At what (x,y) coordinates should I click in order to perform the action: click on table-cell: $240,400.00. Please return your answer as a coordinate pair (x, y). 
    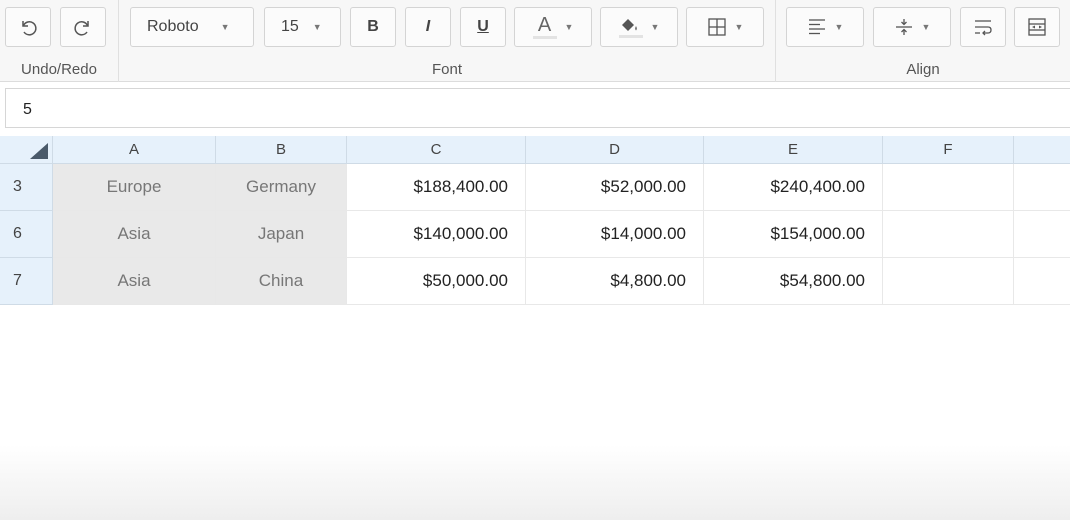
    Looking at the image, I should click on (793, 187).